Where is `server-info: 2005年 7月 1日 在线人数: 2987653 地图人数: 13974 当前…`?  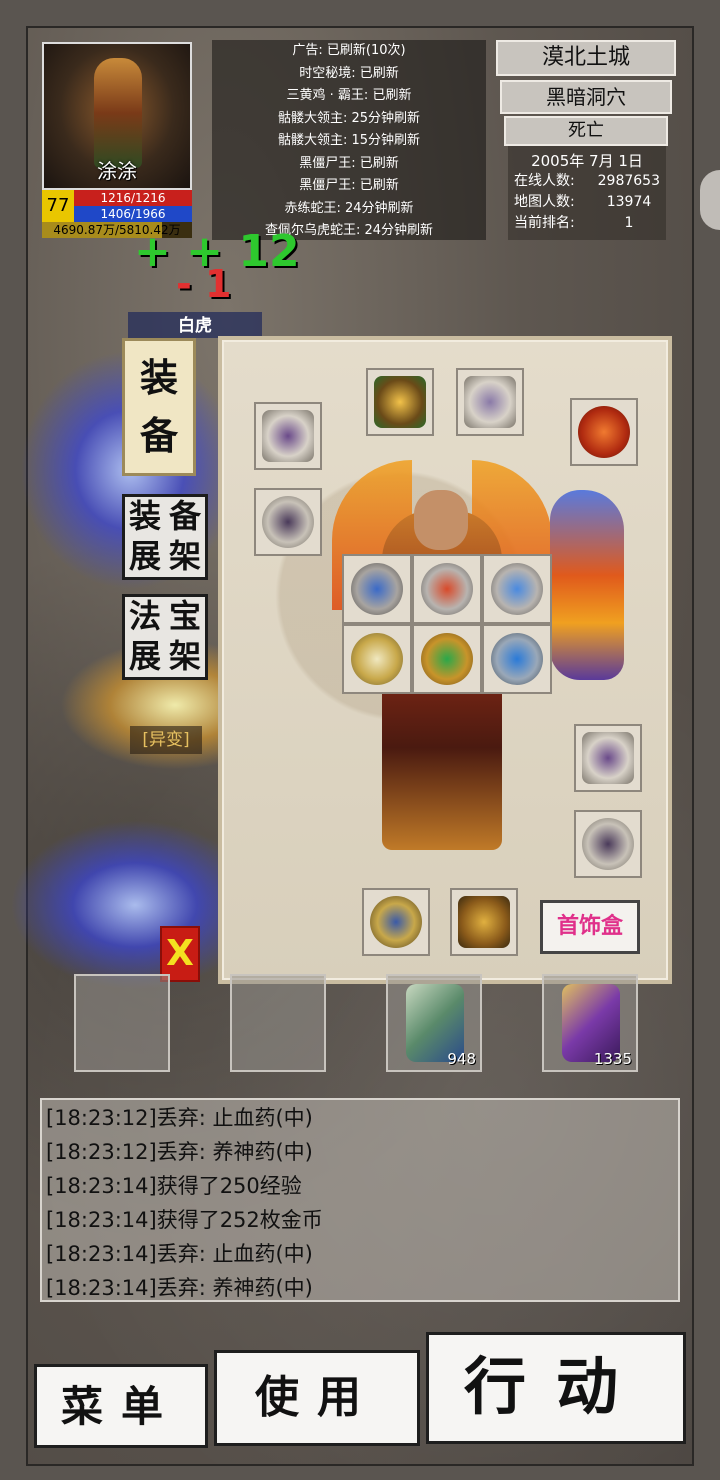 server-info: 2005年 7月 1日 在线人数: 2987653 地图人数: 13974 当前… is located at coordinates (587, 193).